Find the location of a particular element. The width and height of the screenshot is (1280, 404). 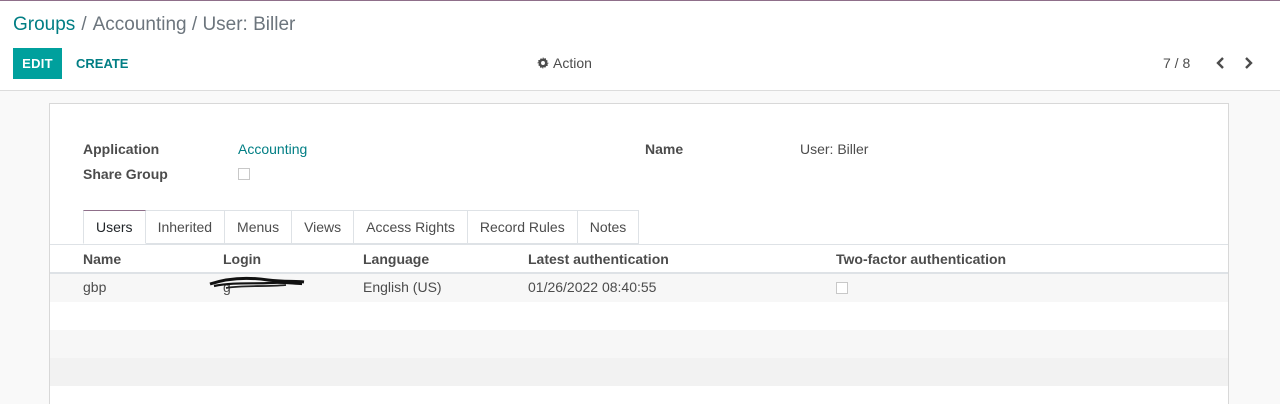

pager-value: 7 / 8 is located at coordinates (1176, 63).